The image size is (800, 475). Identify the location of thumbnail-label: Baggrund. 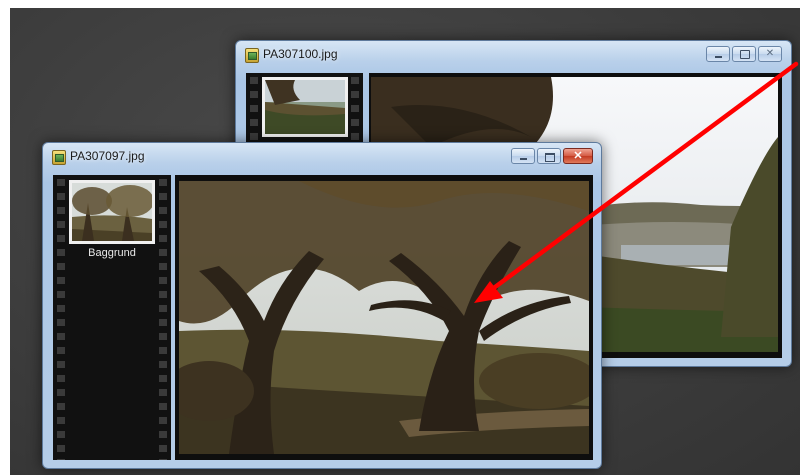
(112, 253).